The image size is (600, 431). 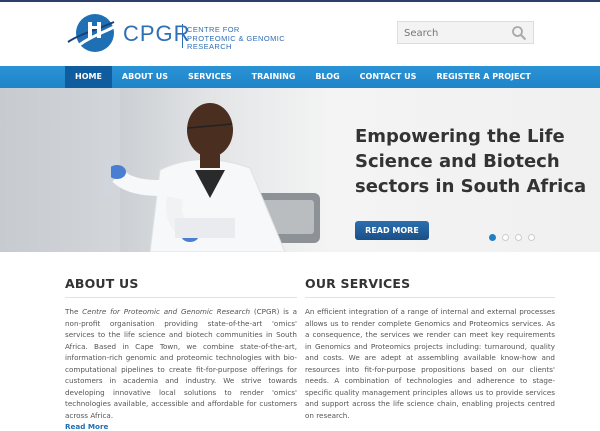 What do you see at coordinates (74, 311) in the screenshot?
I see `about-prefix: The` at bounding box center [74, 311].